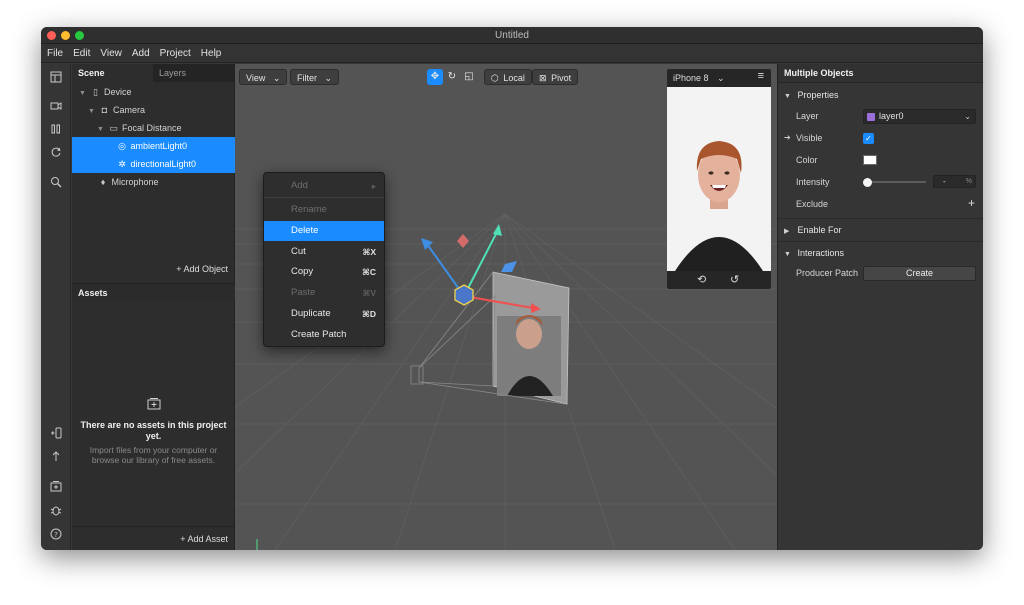 The height and width of the screenshot is (605, 1024). What do you see at coordinates (263, 77) in the screenshot?
I see `view-dropdown: View ⌄` at bounding box center [263, 77].